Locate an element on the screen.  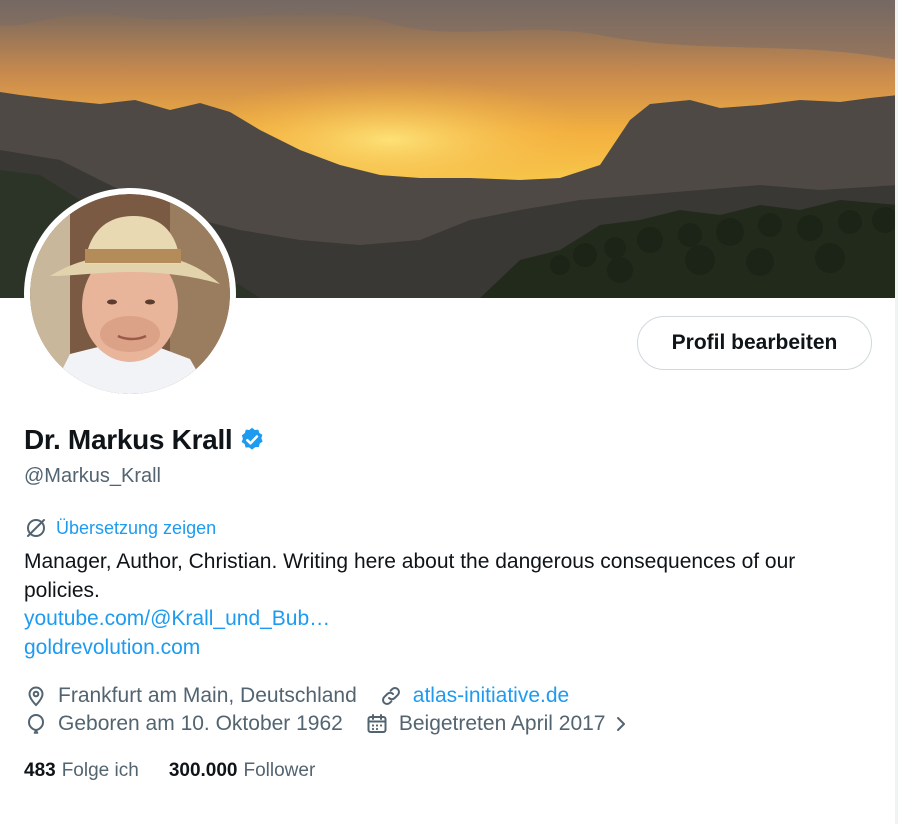
followers-label: Follower is located at coordinates (279, 770).